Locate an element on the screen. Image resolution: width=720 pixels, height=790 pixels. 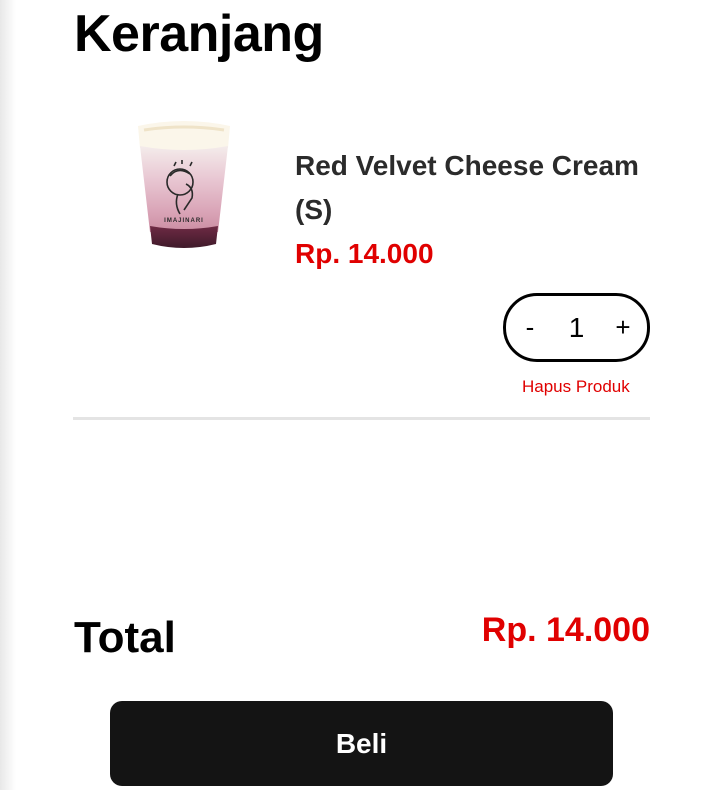
increment-button: + is located at coordinates (623, 327).